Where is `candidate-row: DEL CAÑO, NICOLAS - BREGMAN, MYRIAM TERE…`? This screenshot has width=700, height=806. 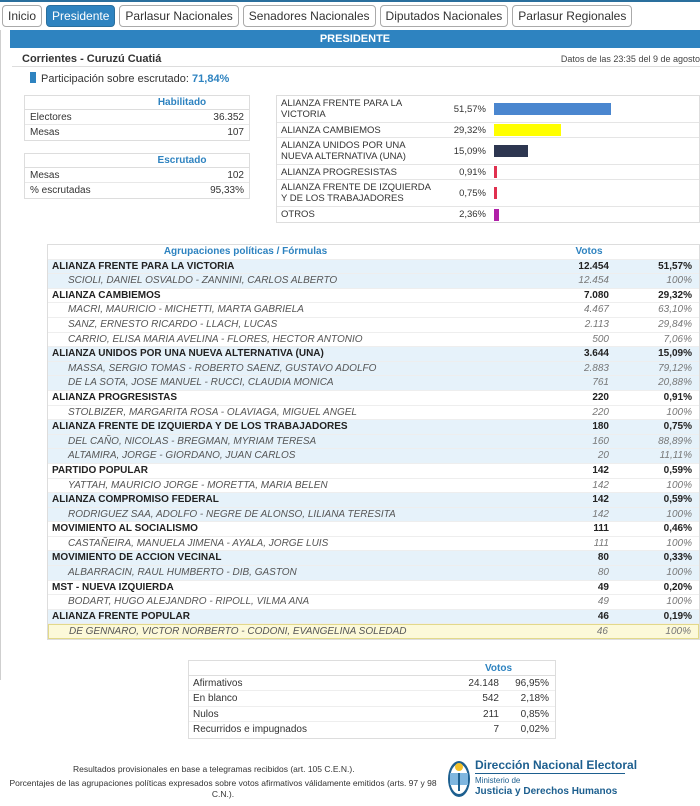 candidate-row: DEL CAÑO, NICOLAS - BREGMAN, MYRIAM TERE… is located at coordinates (373, 442).